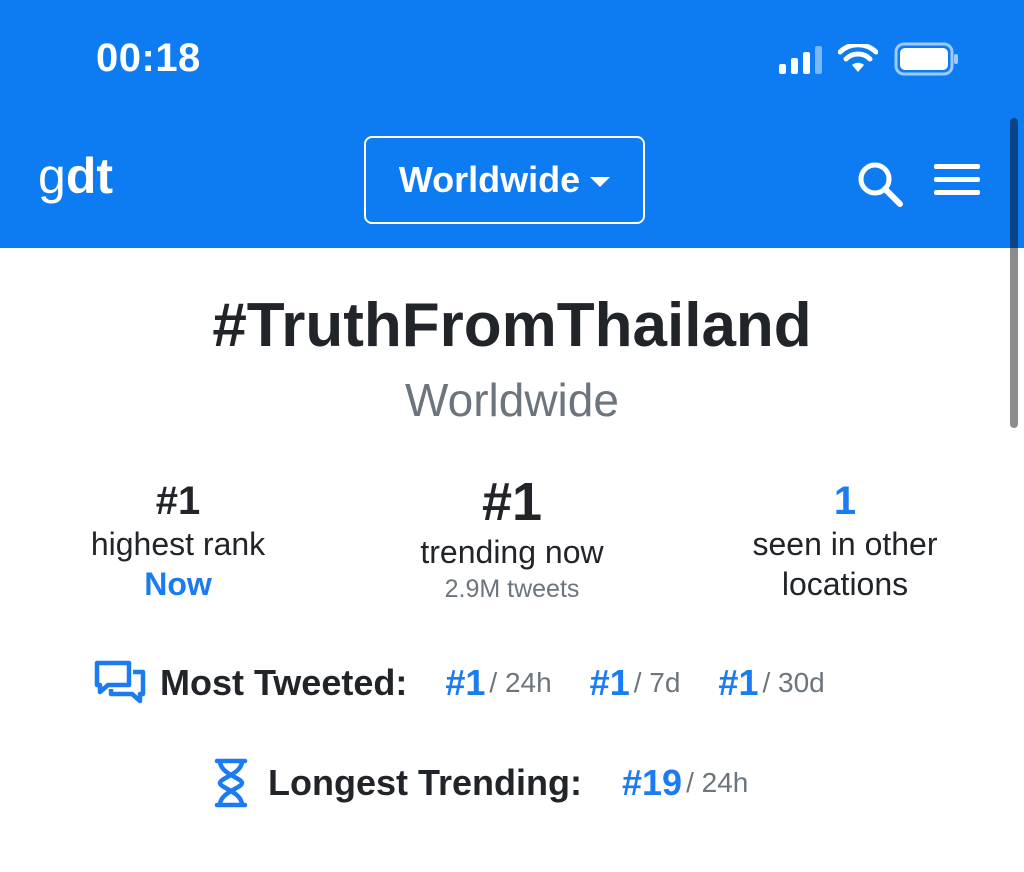  I want to click on wifi-icon, so click(858, 58).